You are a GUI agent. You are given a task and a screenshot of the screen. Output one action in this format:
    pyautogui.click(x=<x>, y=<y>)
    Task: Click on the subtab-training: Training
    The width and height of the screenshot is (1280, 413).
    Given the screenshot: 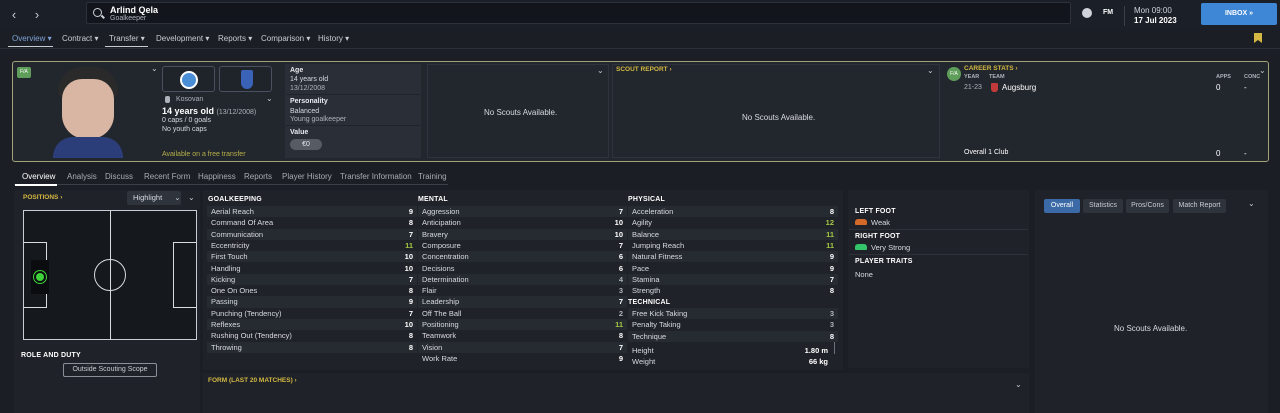 What is the action you would take?
    pyautogui.click(x=432, y=176)
    